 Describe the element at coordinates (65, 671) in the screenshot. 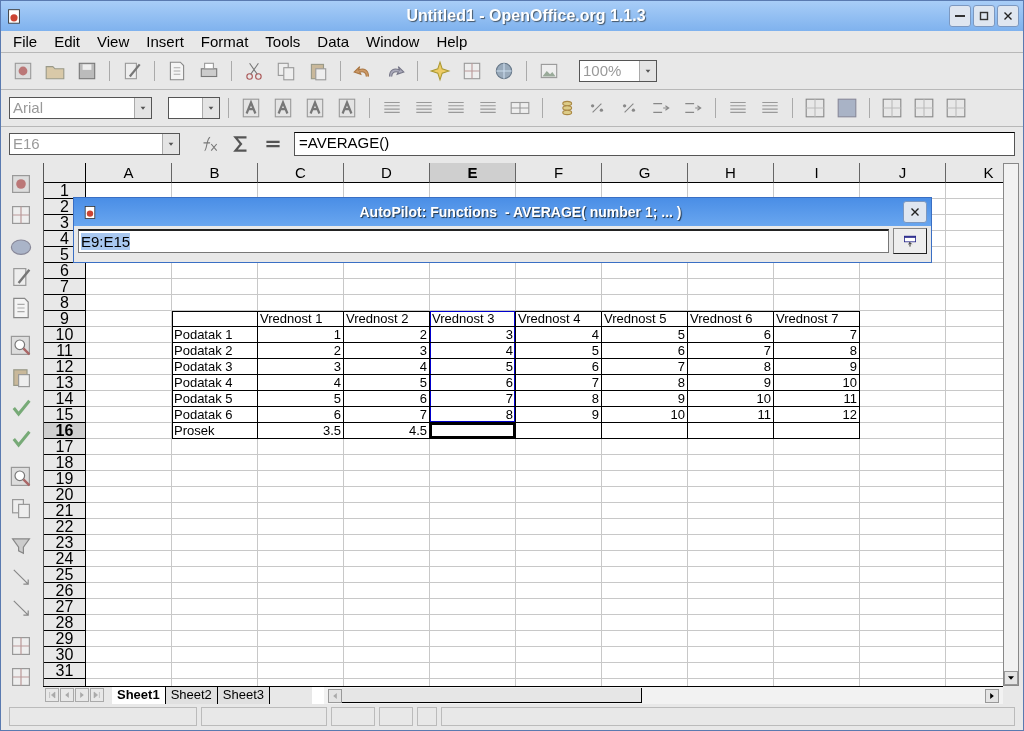

I see `row-header: 31` at that location.